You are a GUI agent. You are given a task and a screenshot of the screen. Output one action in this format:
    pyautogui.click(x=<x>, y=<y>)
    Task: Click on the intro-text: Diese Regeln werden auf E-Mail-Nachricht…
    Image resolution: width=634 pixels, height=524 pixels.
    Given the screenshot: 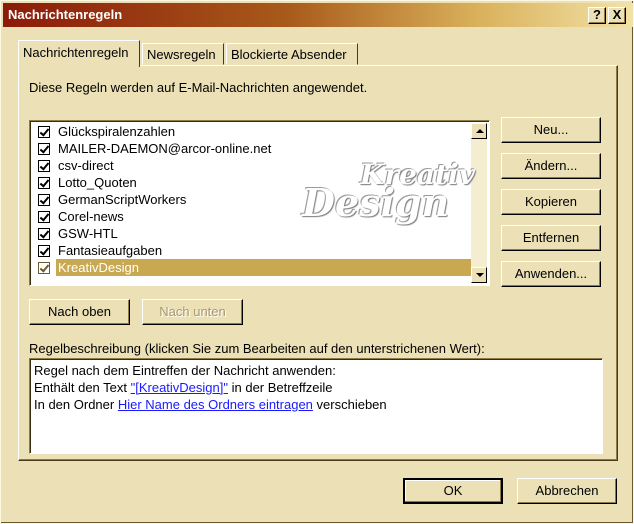 What is the action you would take?
    pyautogui.click(x=198, y=87)
    